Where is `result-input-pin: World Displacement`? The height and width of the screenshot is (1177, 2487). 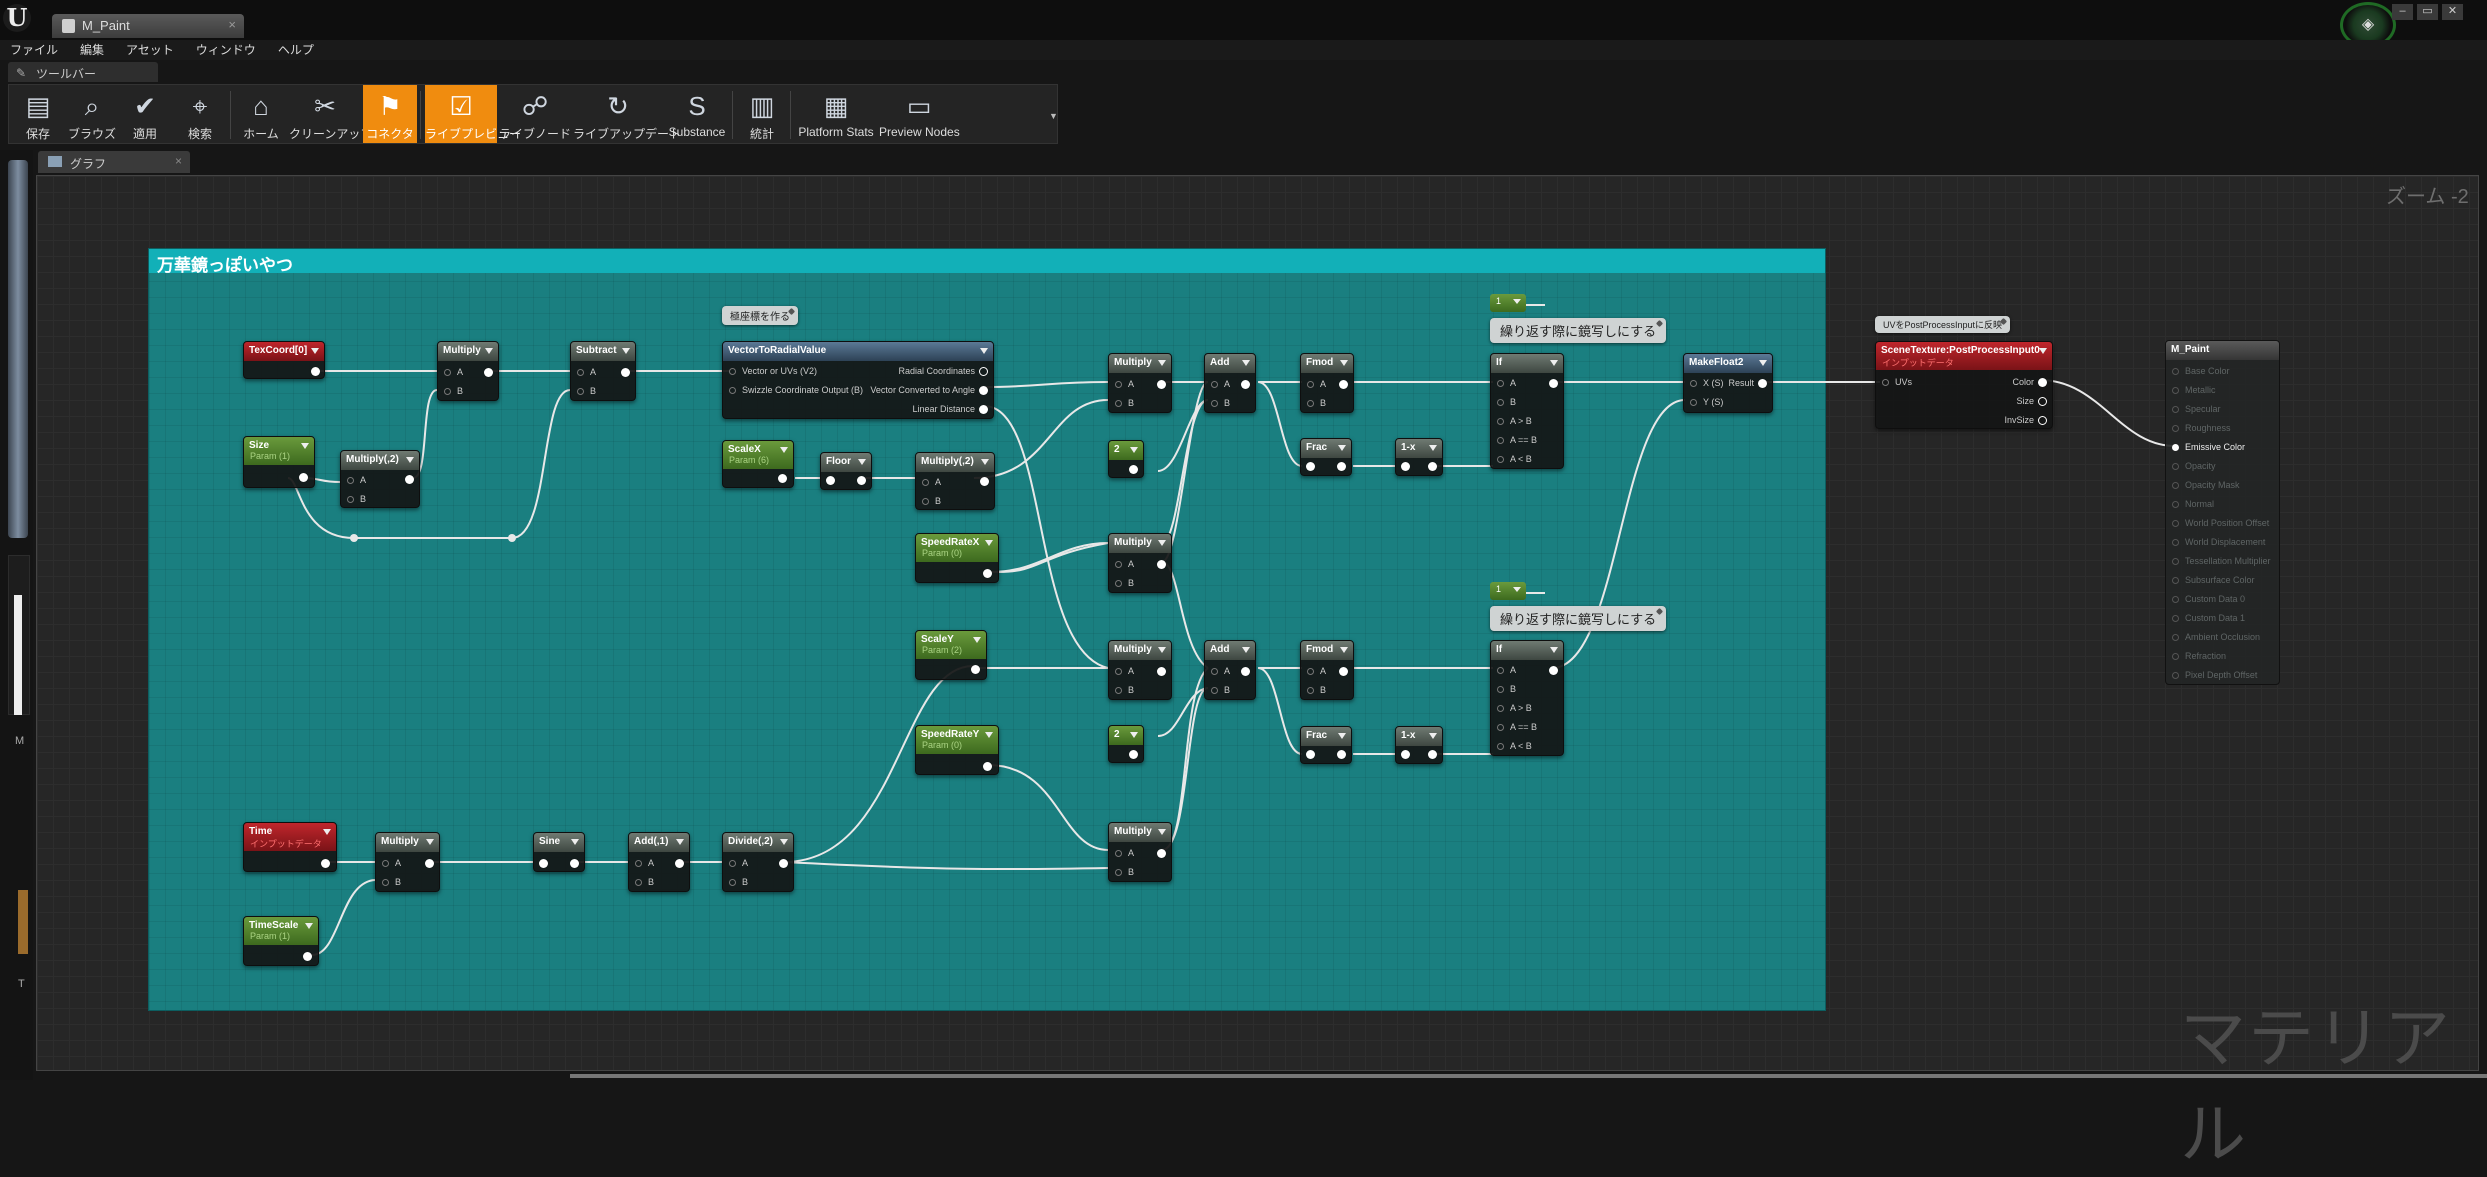 result-input-pin: World Displacement is located at coordinates (2218, 542).